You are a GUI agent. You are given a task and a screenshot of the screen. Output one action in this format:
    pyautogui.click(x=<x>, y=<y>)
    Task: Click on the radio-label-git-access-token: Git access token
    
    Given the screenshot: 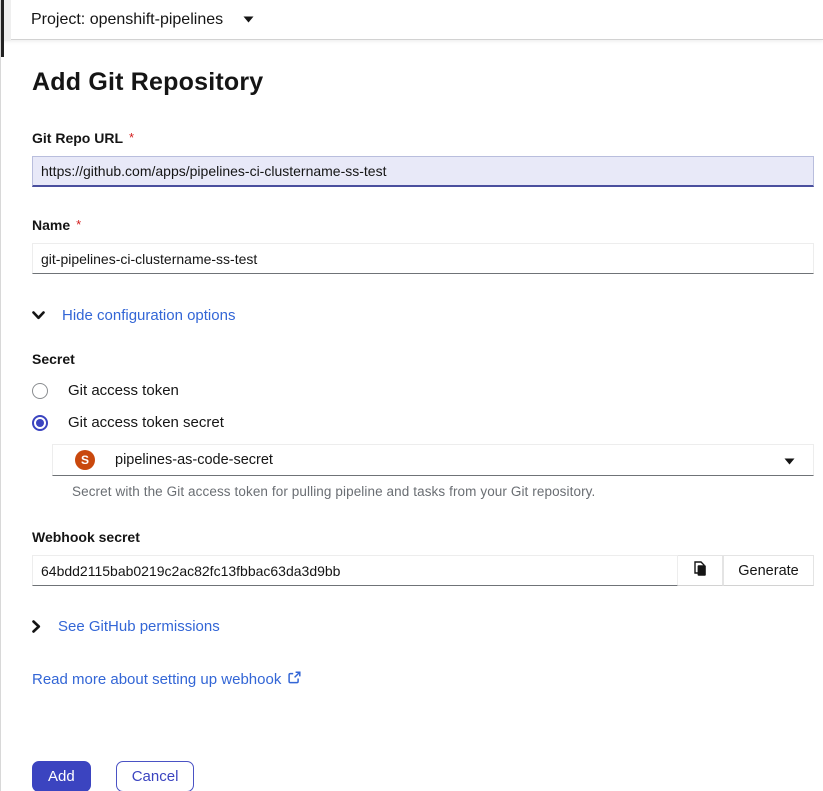 What is the action you would take?
    pyautogui.click(x=123, y=390)
    